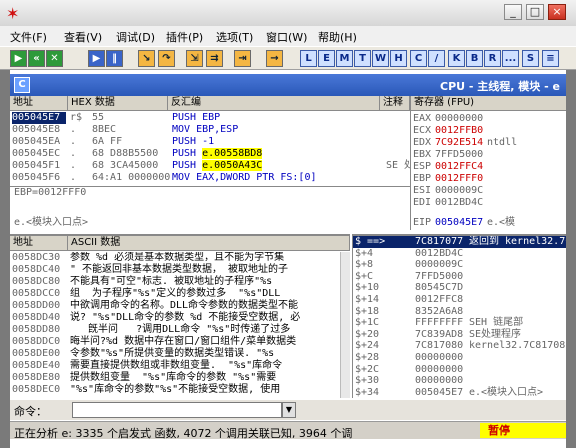 The image size is (576, 448). Describe the element at coordinates (180, 329) in the screenshot. I see `dump-ascii: 旣半问 ?调用DLL命令 "%s"时传递了过多` at that location.